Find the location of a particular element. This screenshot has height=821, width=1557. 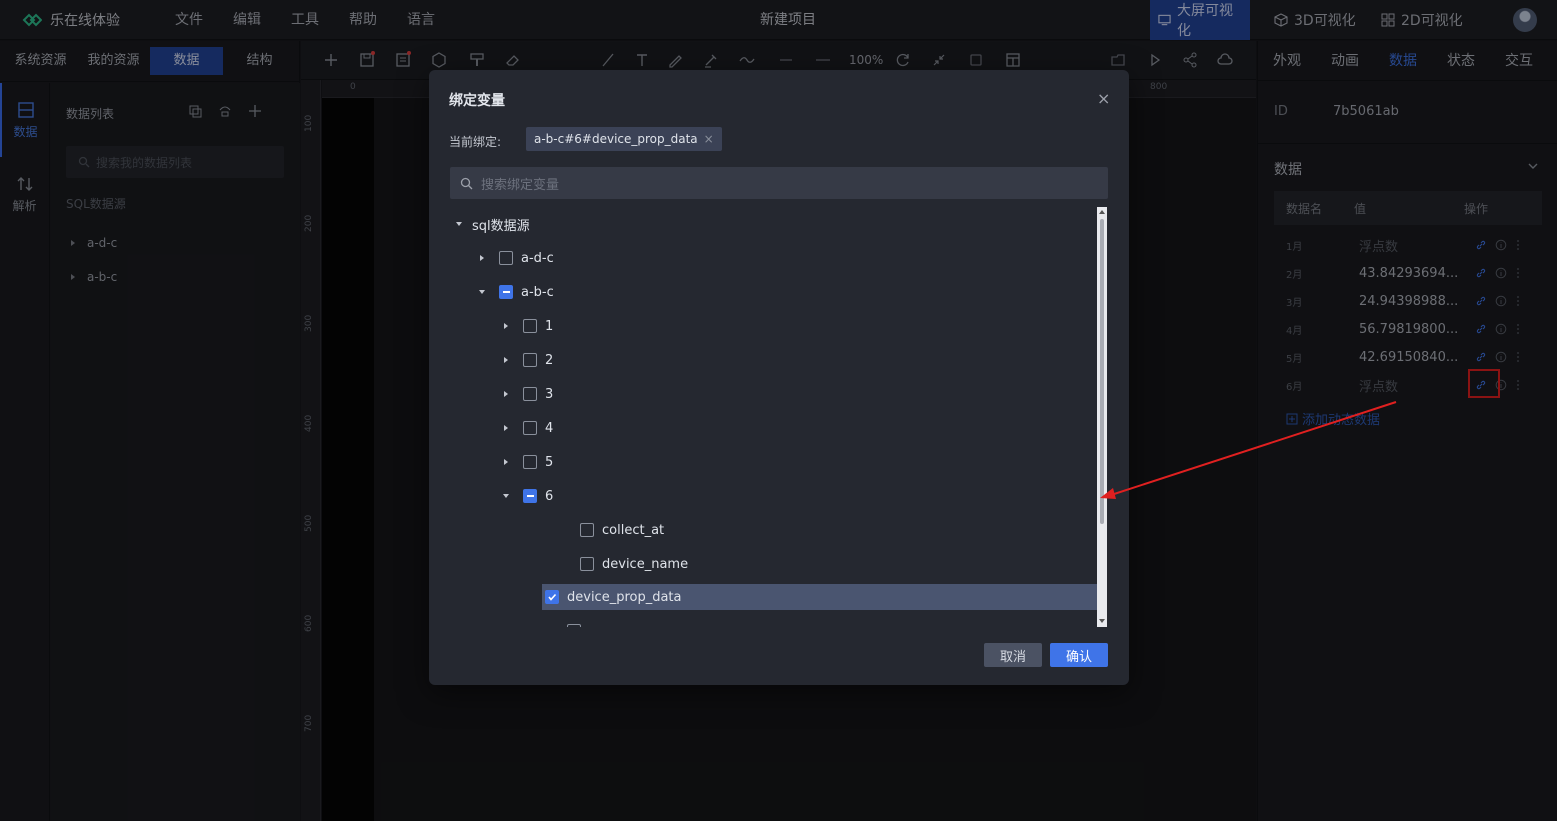

tree-group-label: 4 is located at coordinates (549, 428).